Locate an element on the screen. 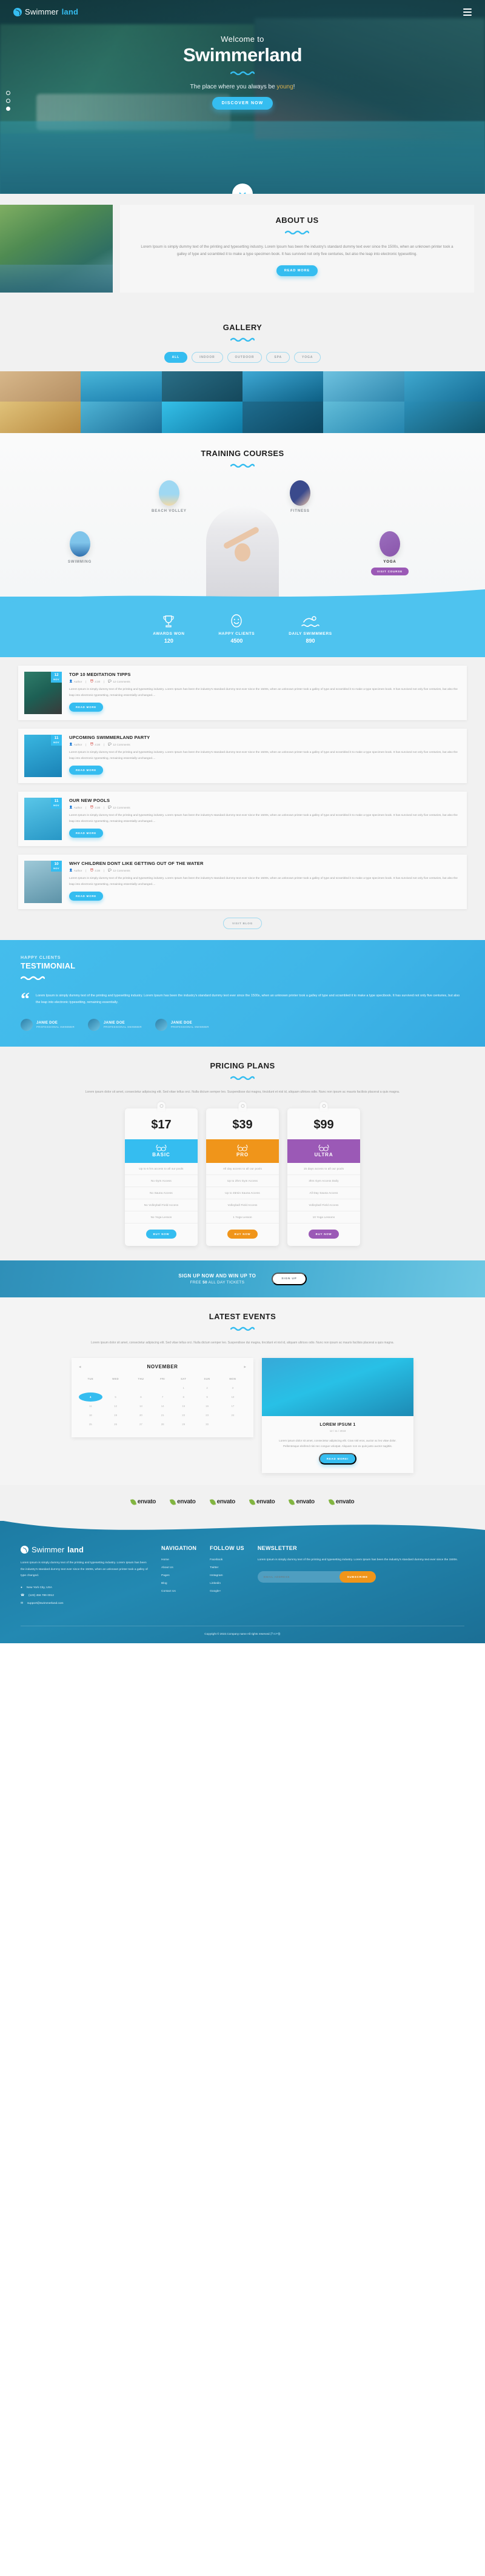  calendar-weekday: TUE is located at coordinates (90, 1379).